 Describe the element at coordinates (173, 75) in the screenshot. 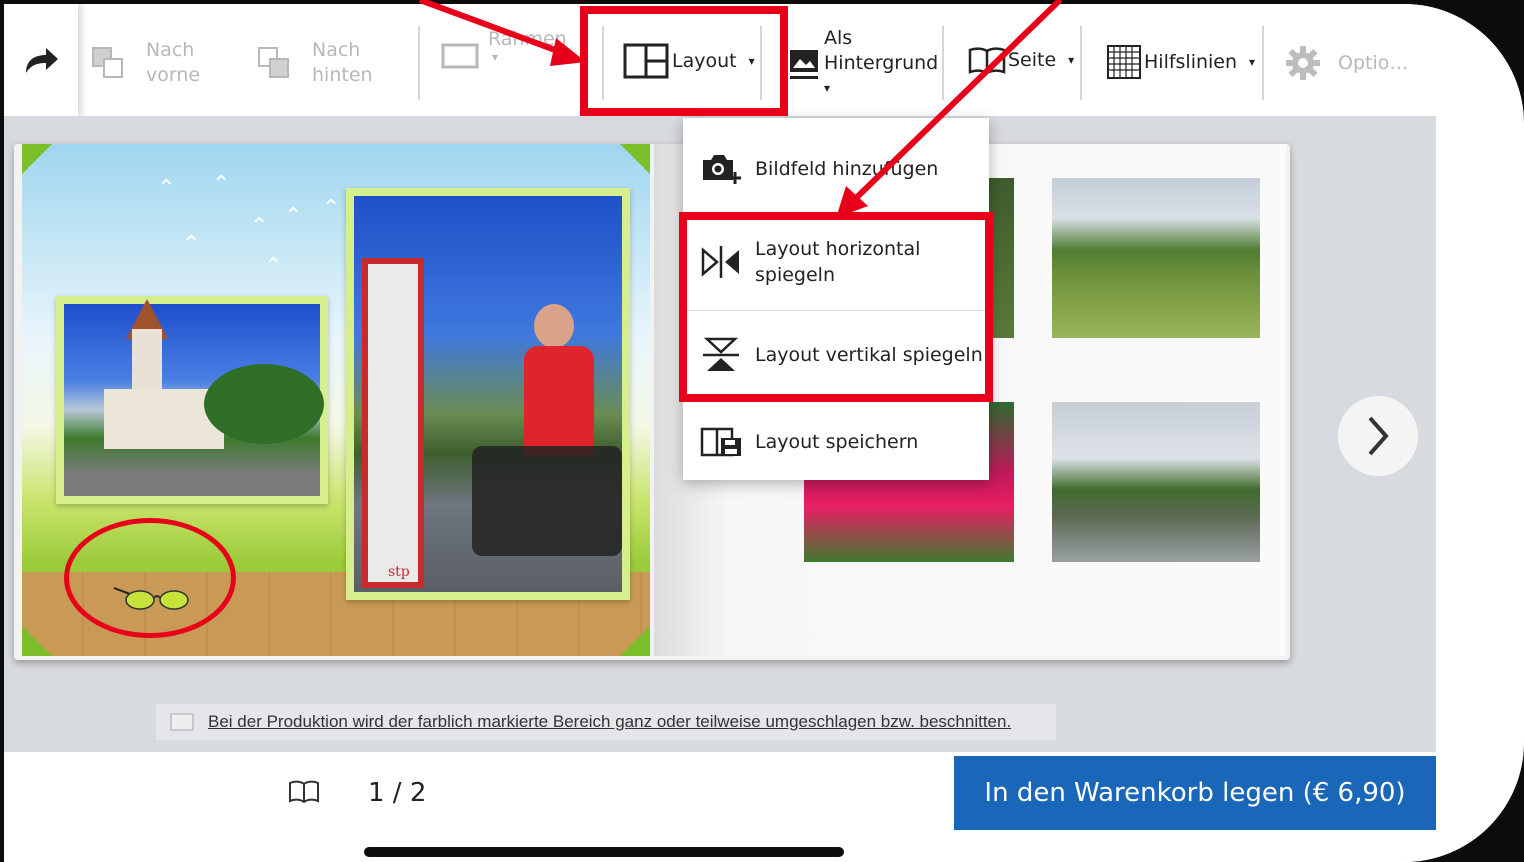

I see `bring-forward-label-2: vorne` at that location.